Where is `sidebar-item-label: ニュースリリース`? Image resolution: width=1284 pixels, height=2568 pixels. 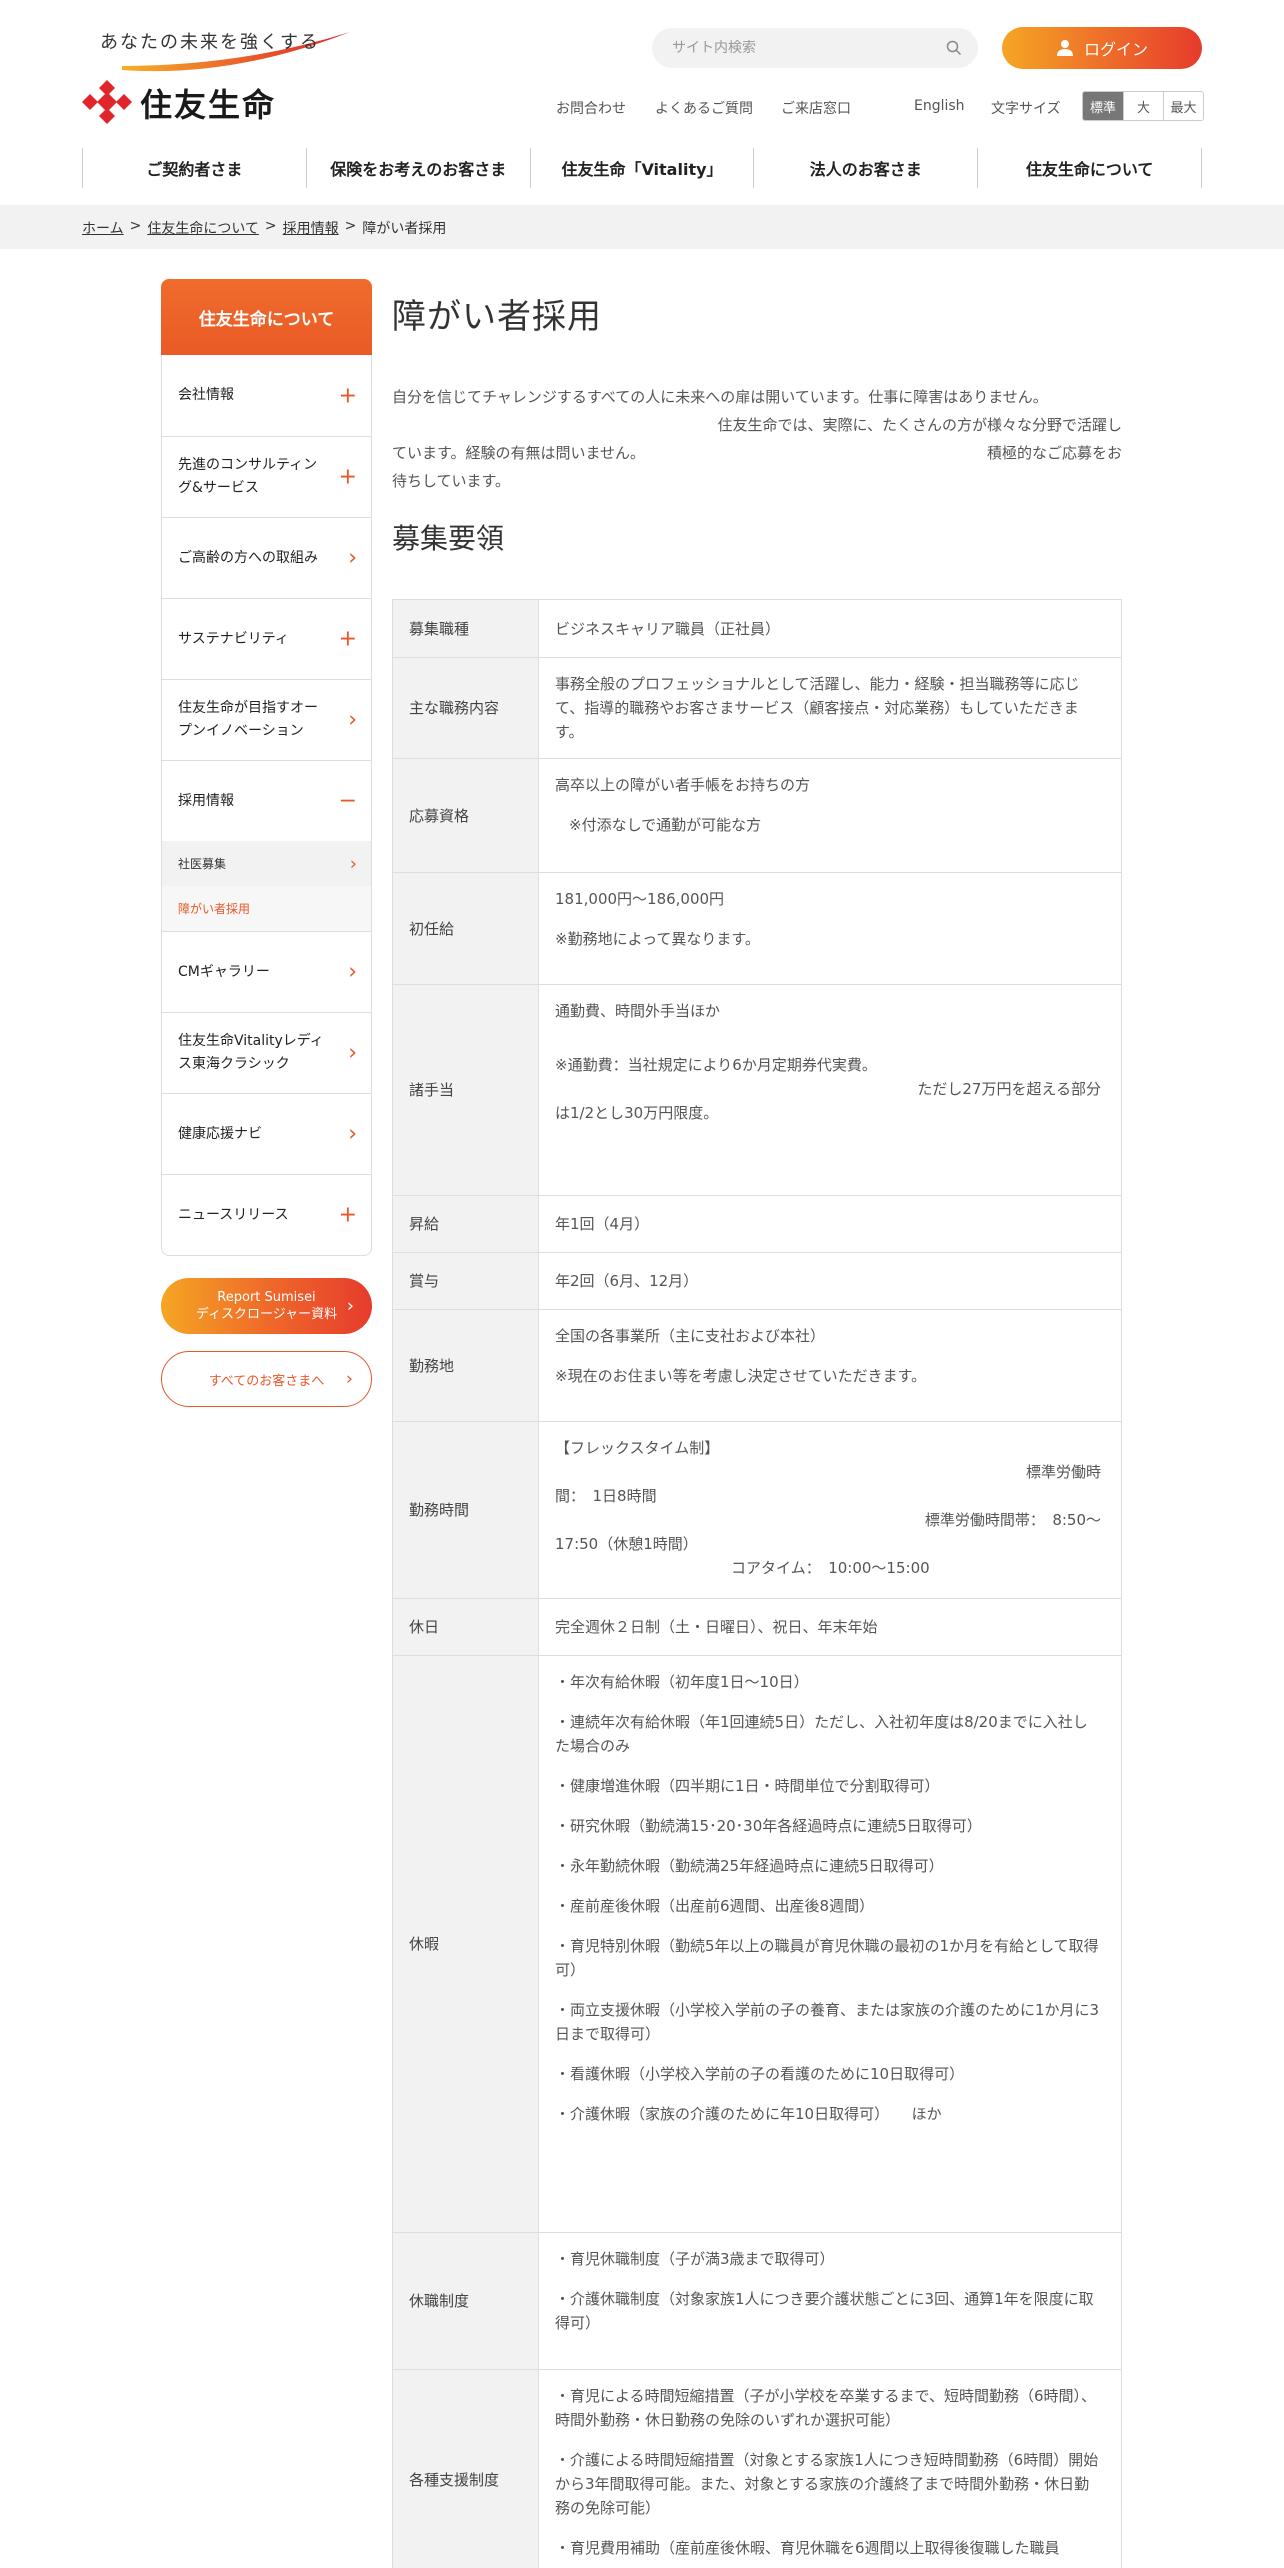
sidebar-item-label: ニュースリリース is located at coordinates (233, 1214).